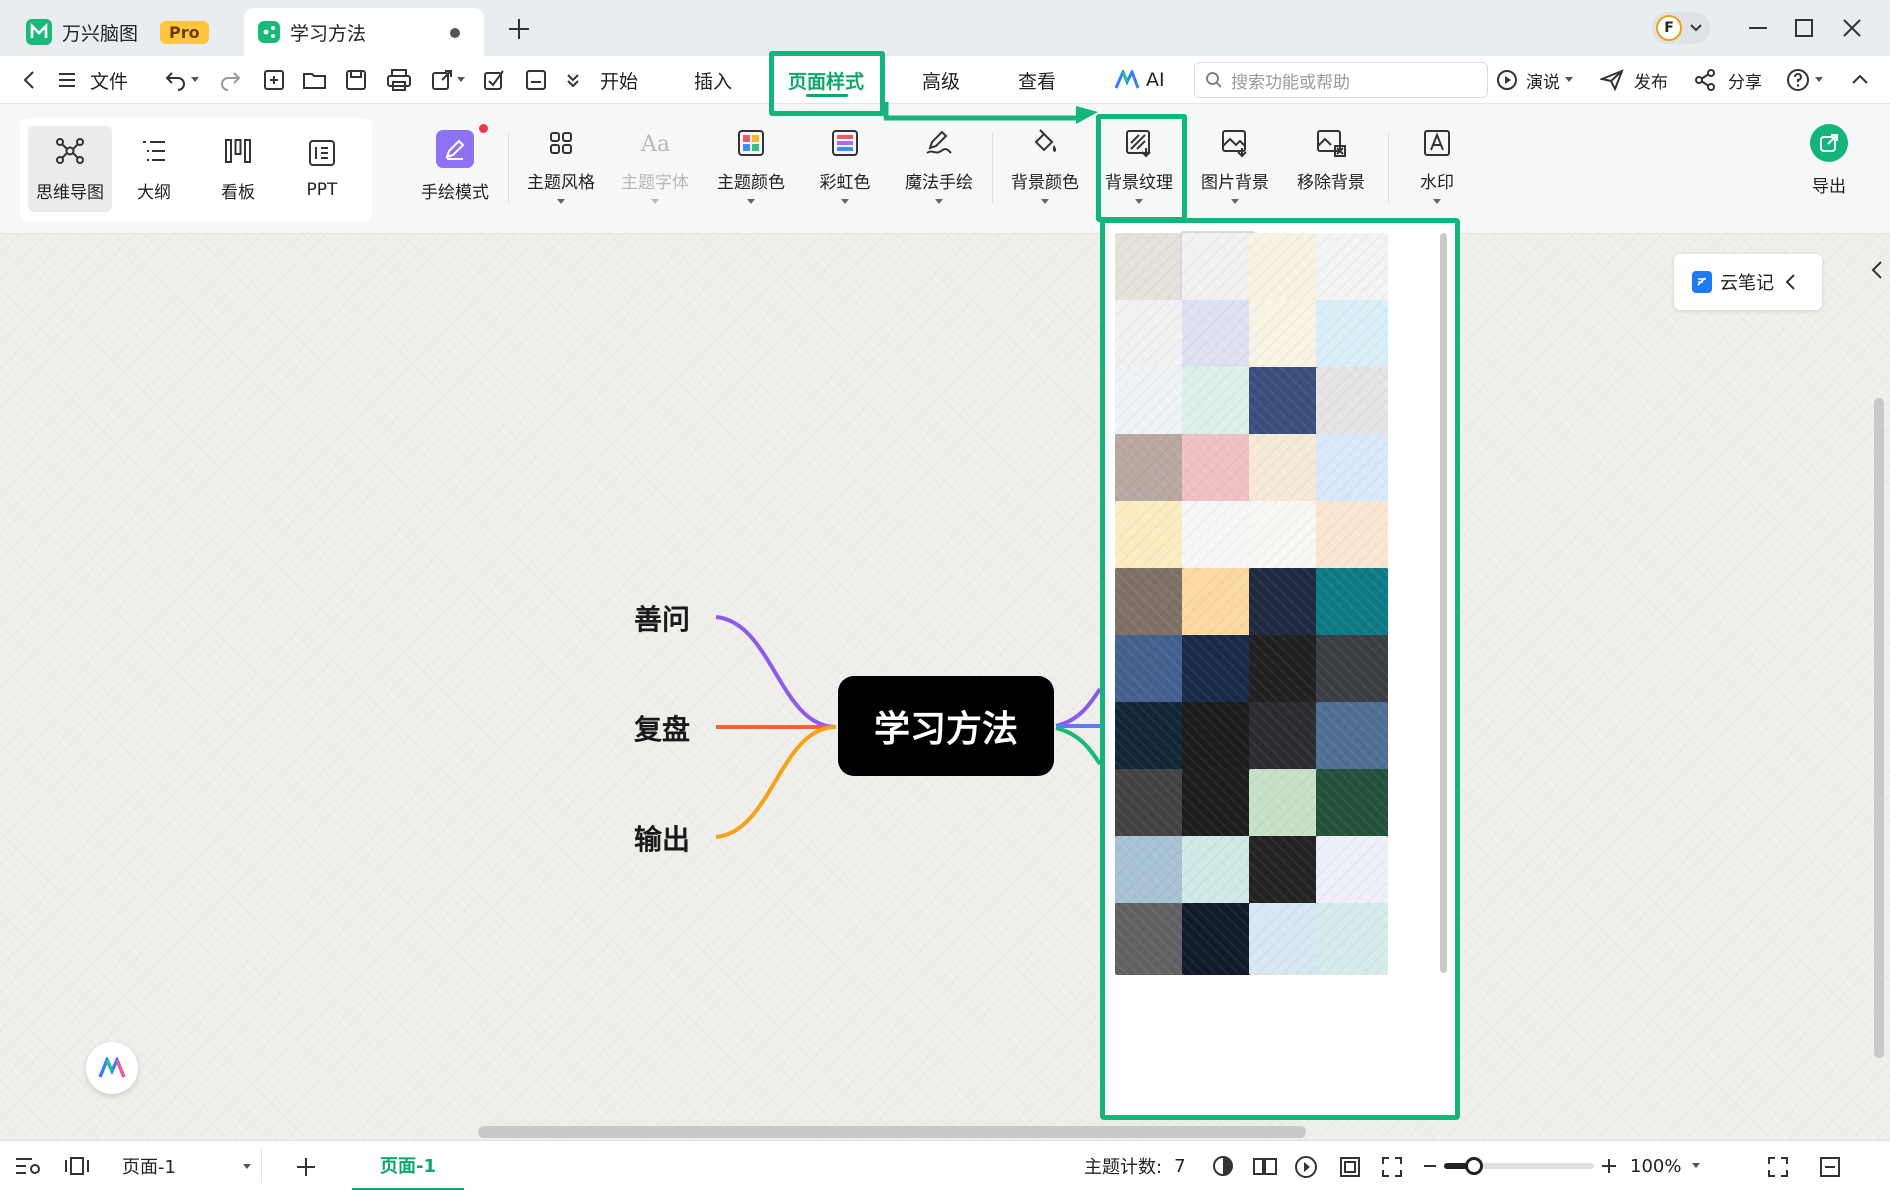 This screenshot has height=1190, width=1890. I want to click on collapse-ribbon-icon, so click(1860, 80).